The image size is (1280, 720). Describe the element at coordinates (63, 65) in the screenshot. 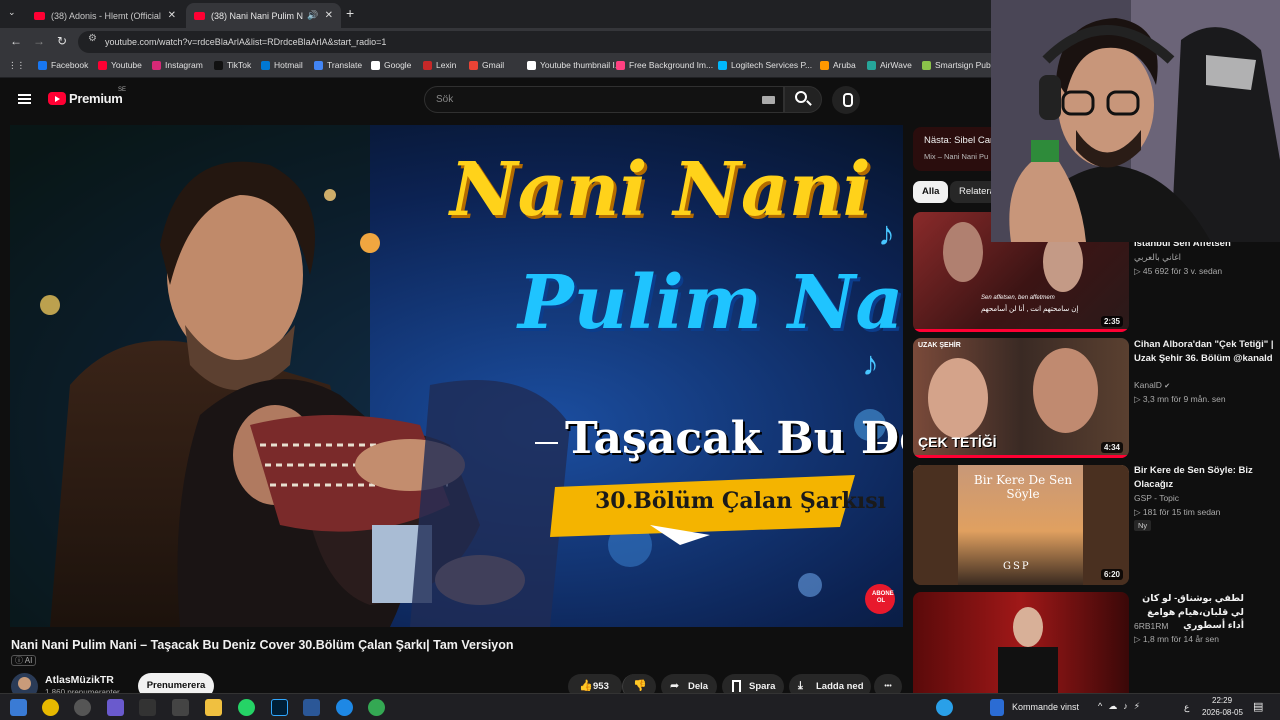

I see `bookmark-item: Facebook` at that location.